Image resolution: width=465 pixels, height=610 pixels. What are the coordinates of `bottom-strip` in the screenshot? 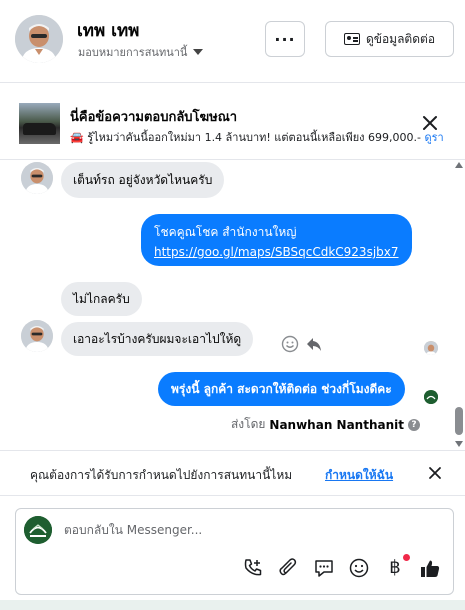 It's located at (232, 605).